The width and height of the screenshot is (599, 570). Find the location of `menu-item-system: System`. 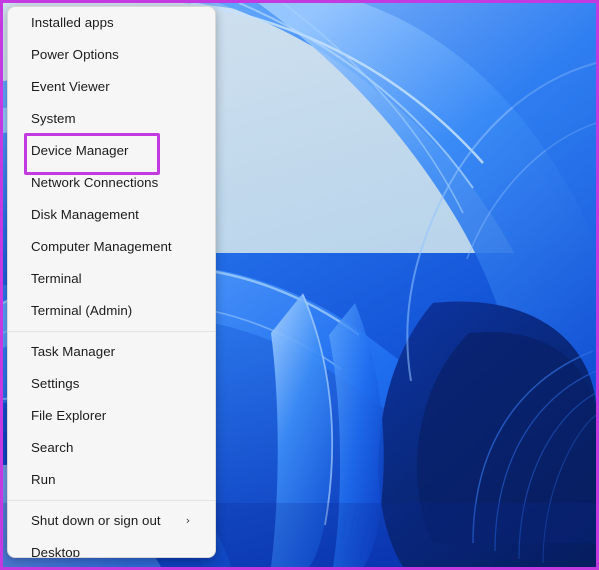

menu-item-system: System is located at coordinates (111, 119).